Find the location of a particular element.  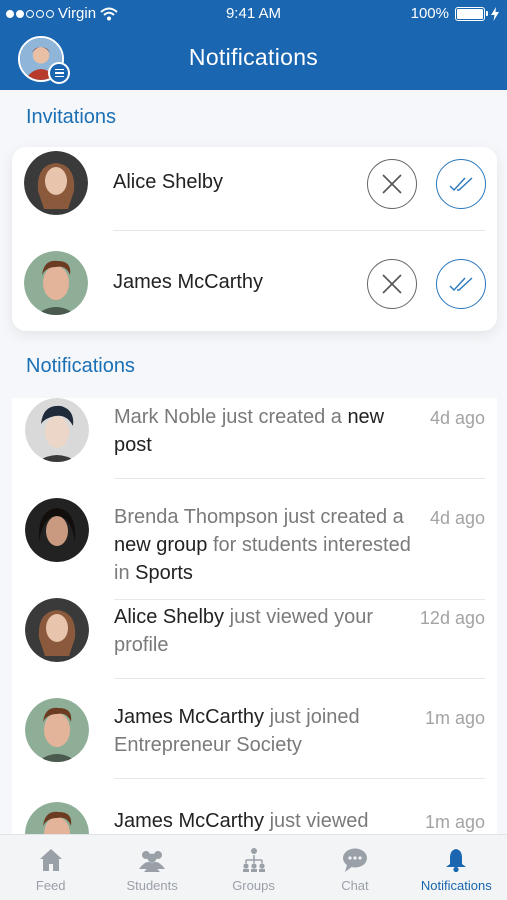

notifications-section-title: Notifications is located at coordinates (80, 366).